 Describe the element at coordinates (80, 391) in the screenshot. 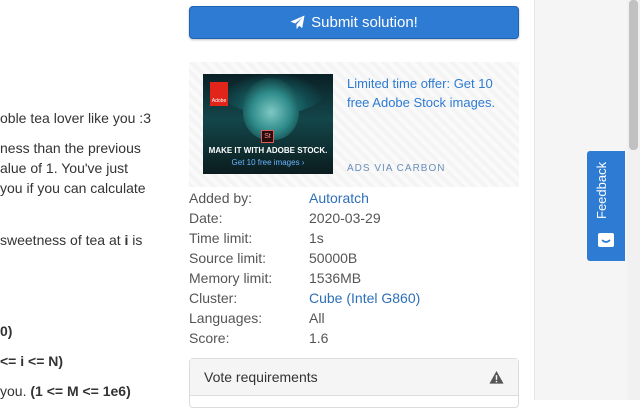

I see `statement-constraint: (1 <= M <= 1e6)` at that location.